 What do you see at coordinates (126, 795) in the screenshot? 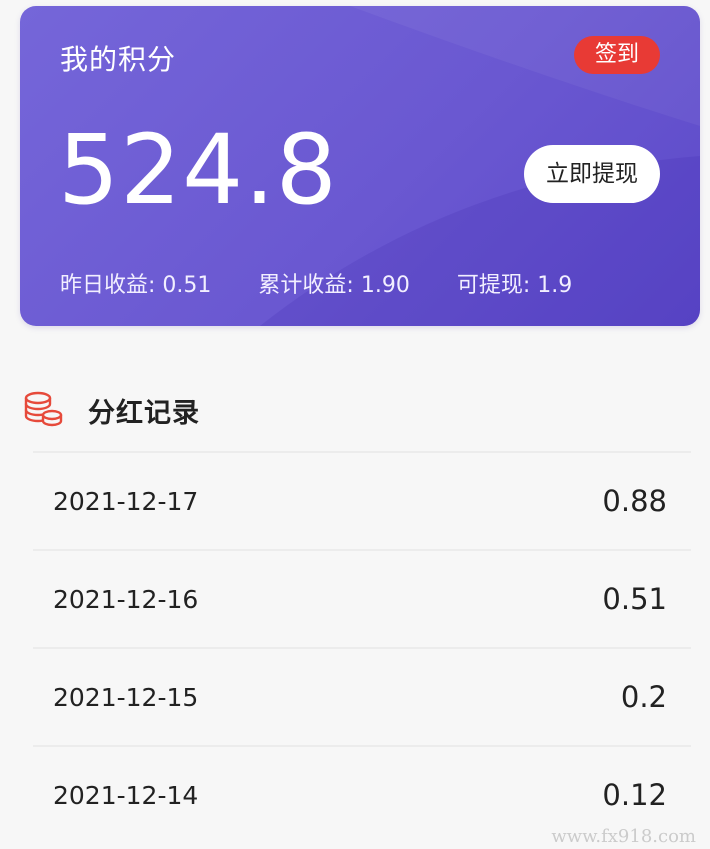
I see `record-date: 2021-12-14` at bounding box center [126, 795].